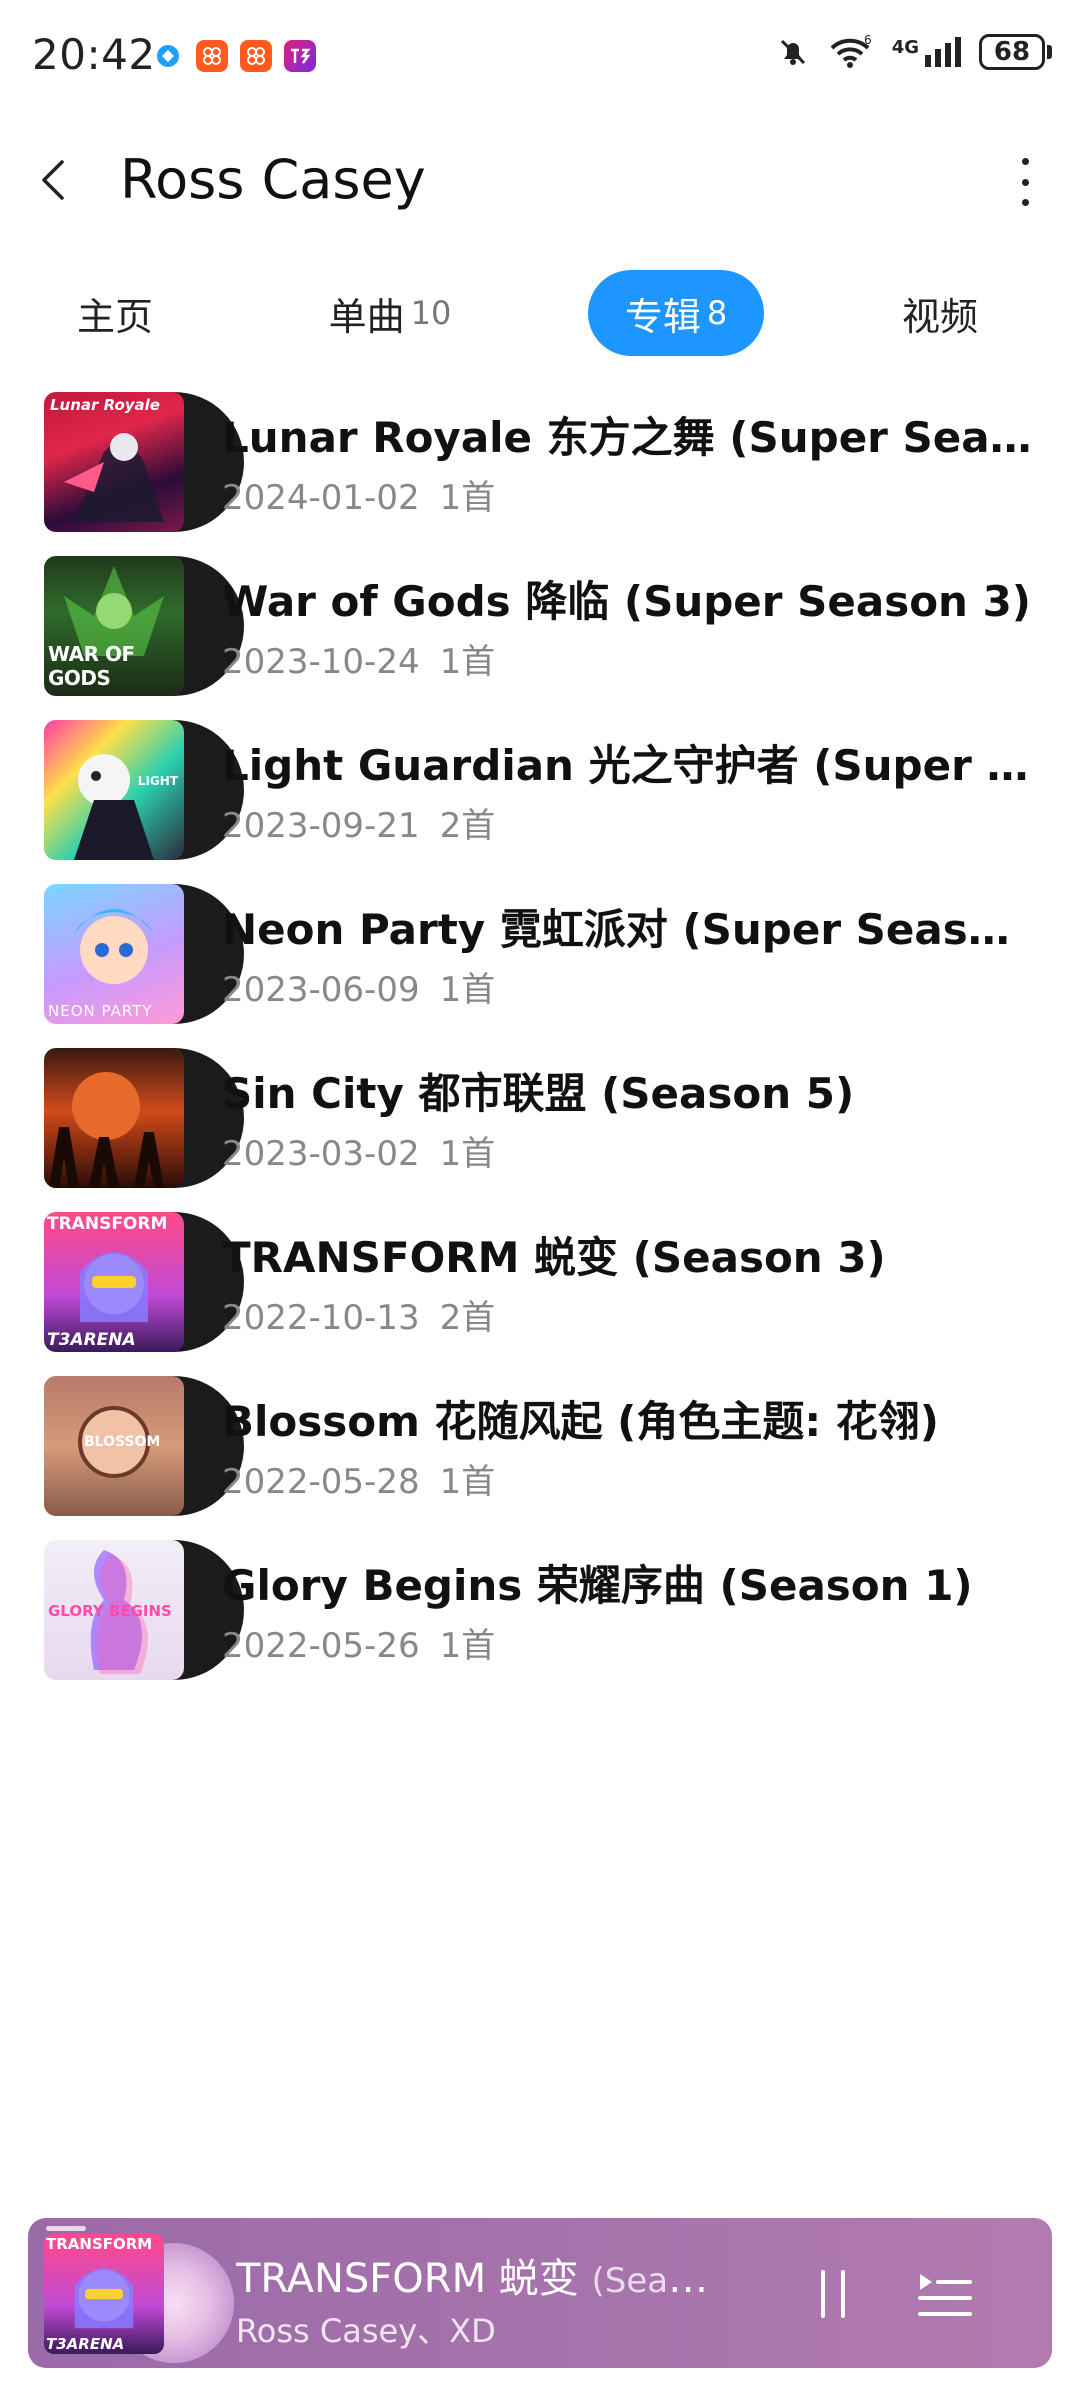  Describe the element at coordinates (321, 1318) in the screenshot. I see `album-date: 2022-10-13` at that location.